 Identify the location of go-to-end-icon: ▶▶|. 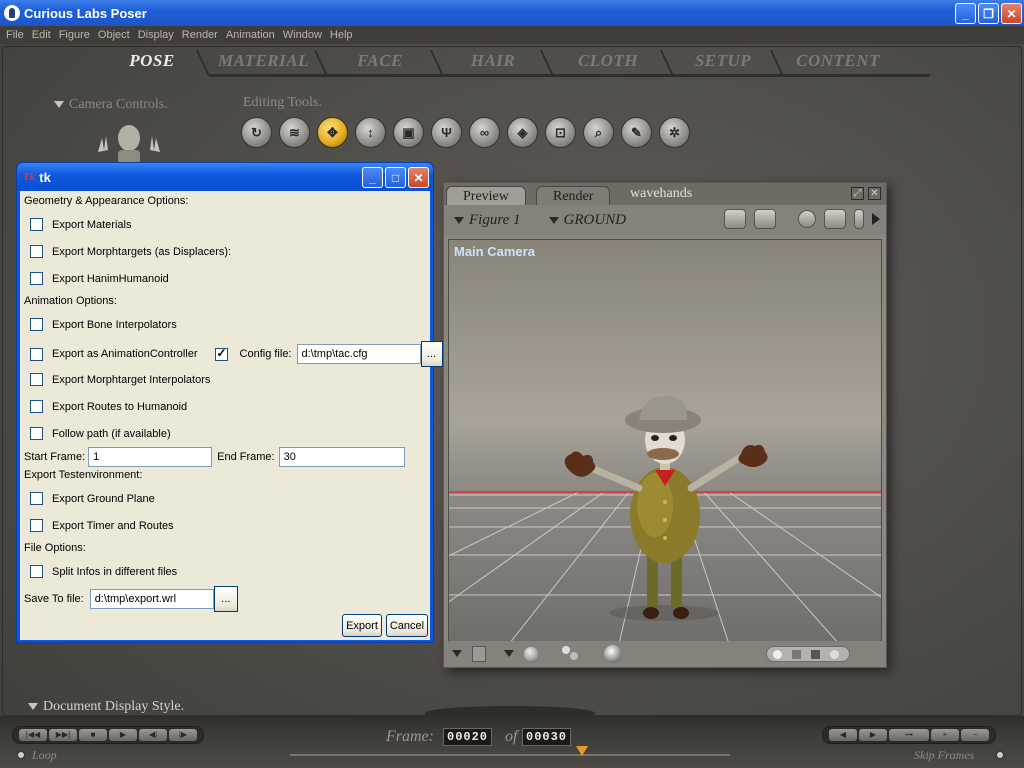
(63, 735).